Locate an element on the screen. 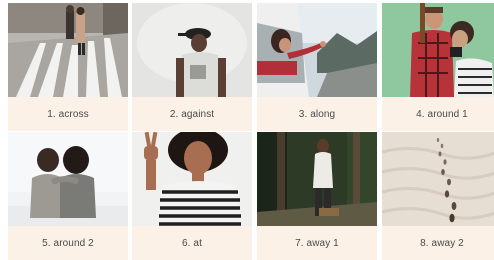 The image size is (494, 260). card-label: 6. at is located at coordinates (192, 243).